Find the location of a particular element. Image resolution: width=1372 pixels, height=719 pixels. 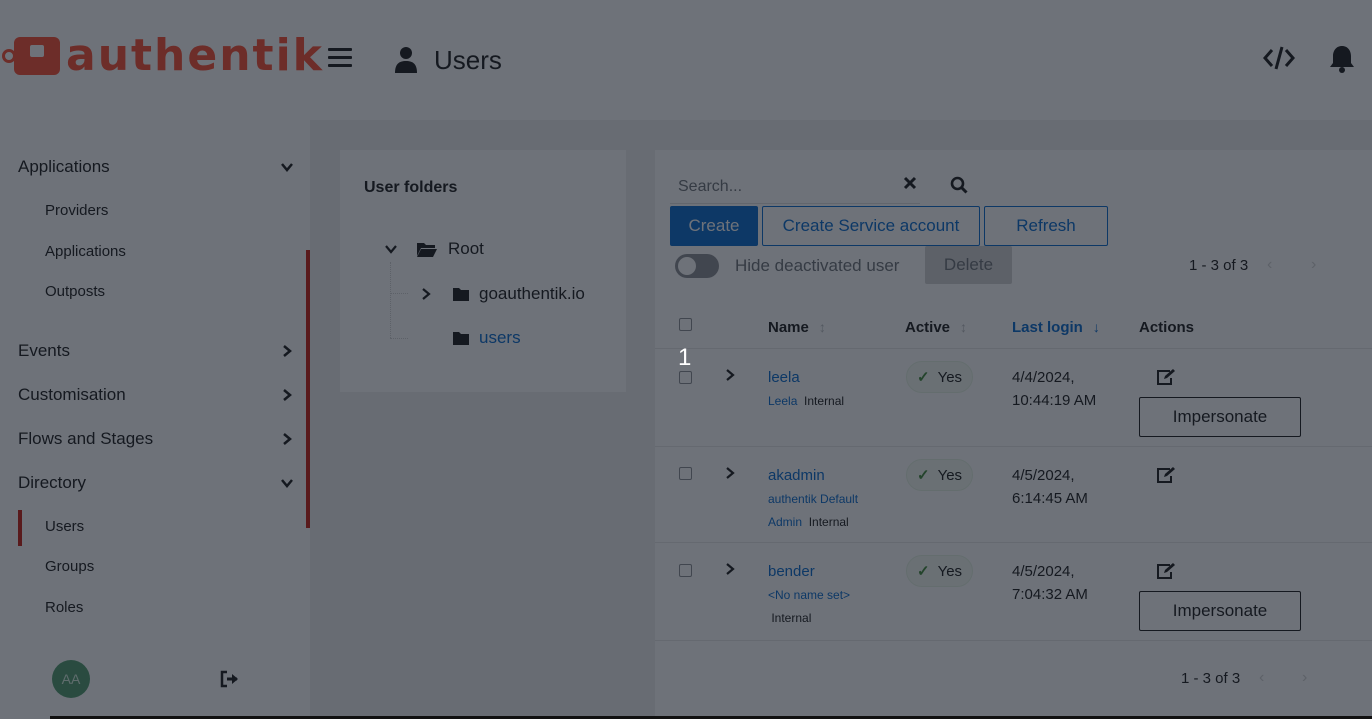

footer-pagination-next-icon: › is located at coordinates (1304, 678).